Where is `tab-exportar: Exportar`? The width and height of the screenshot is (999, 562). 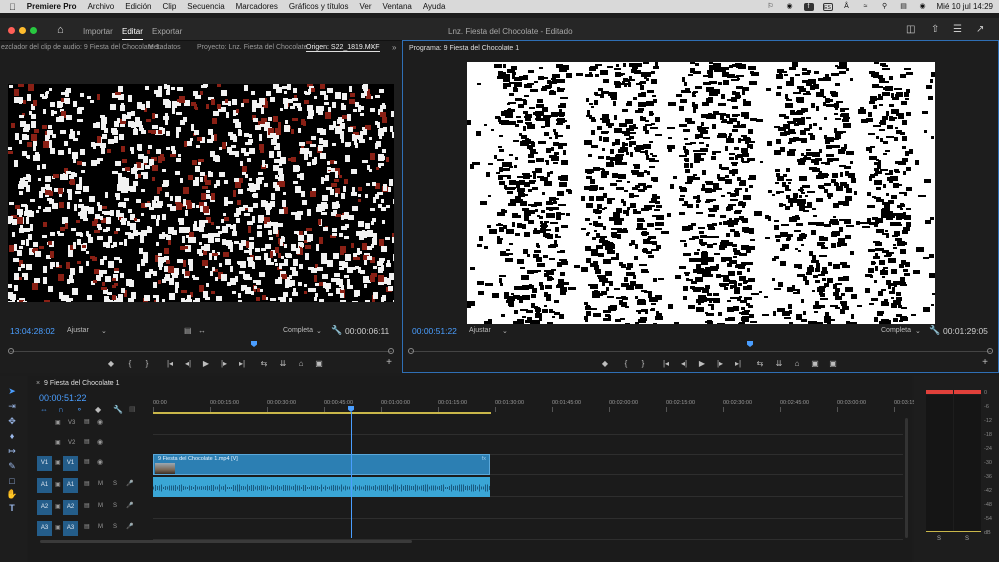 tab-exportar: Exportar is located at coordinates (167, 31).